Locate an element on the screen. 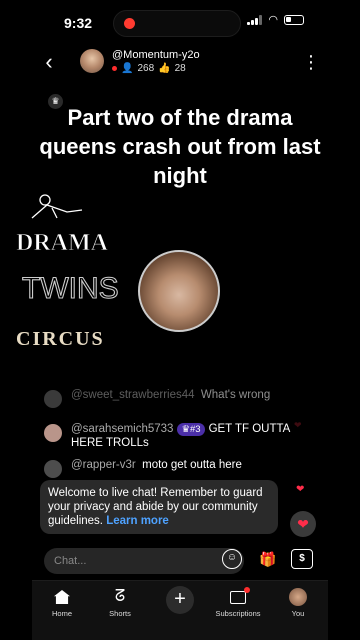 Image resolution: width=360 pixels, height=640 pixels. nav-home: Home is located at coordinates (62, 602).